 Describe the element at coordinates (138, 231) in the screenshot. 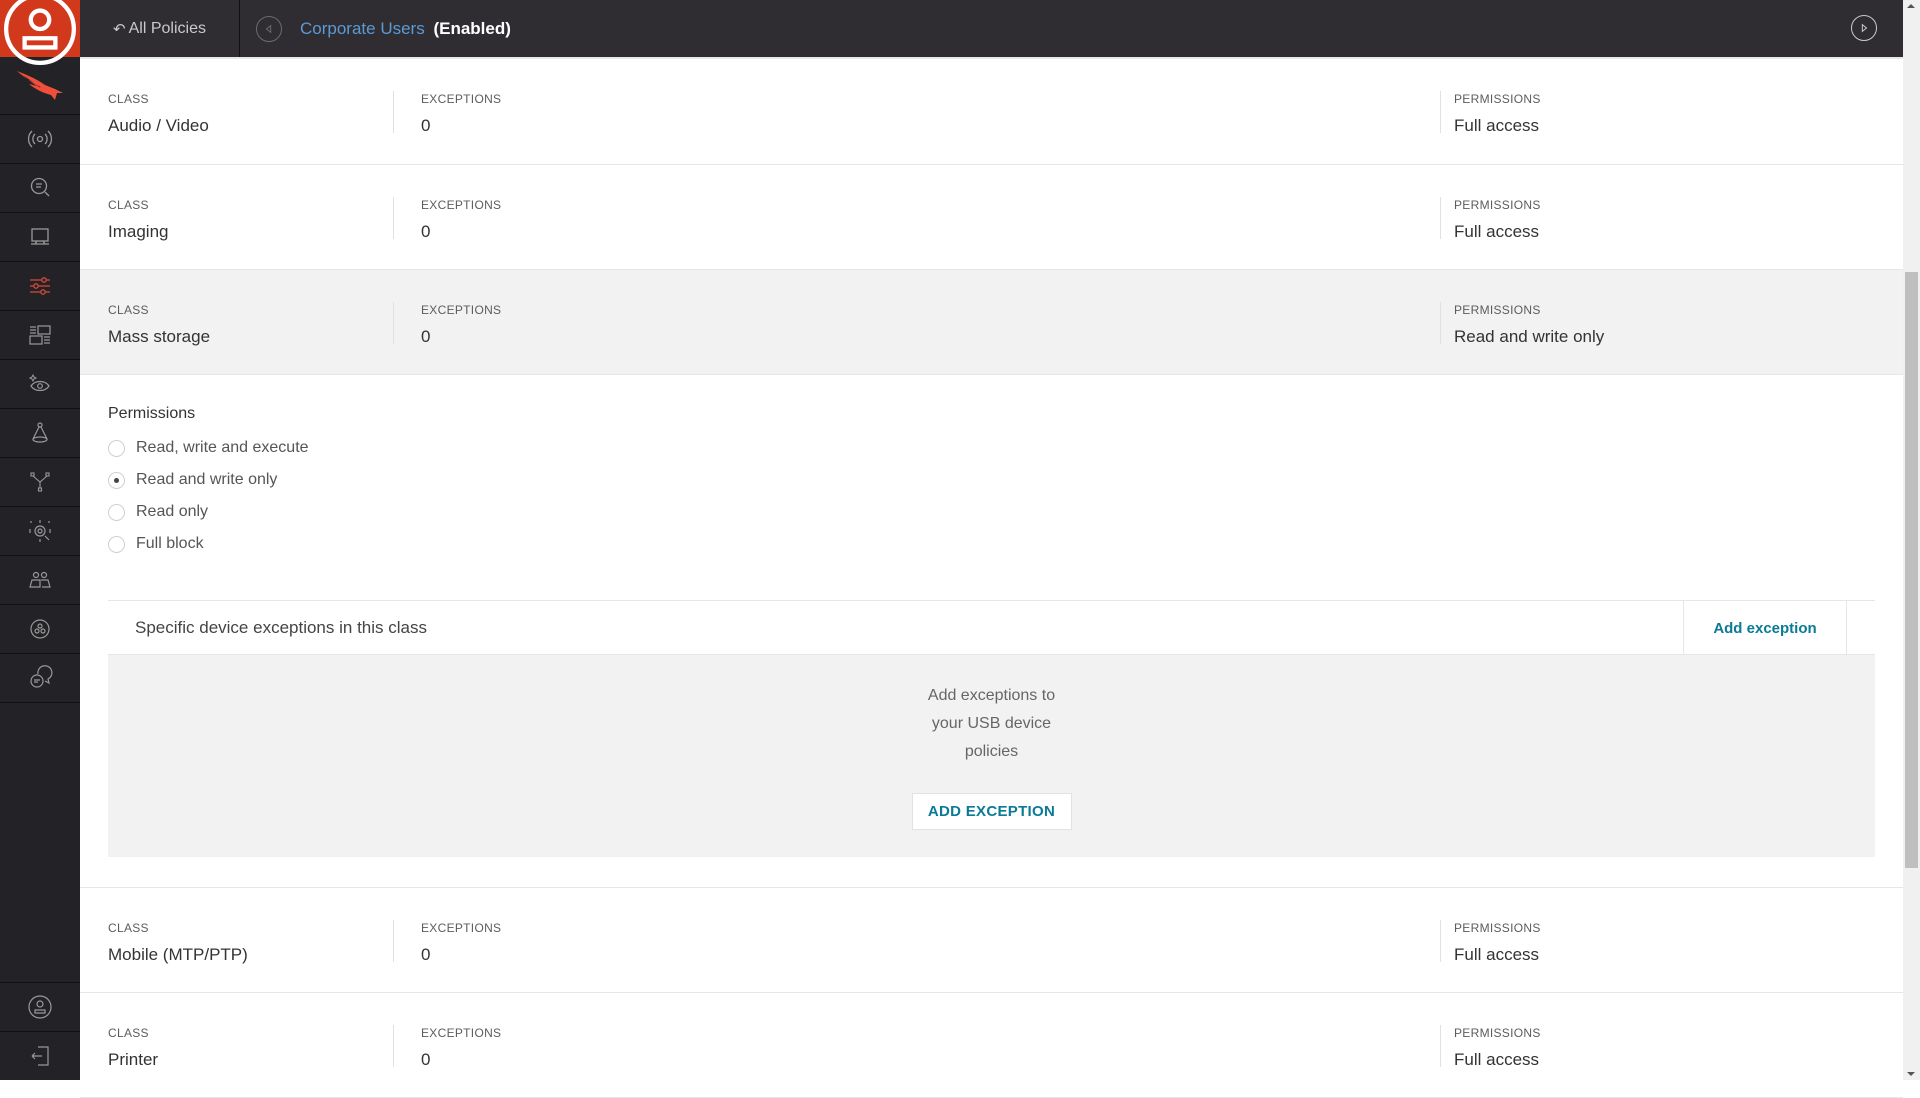

I see `class-value: Imaging` at that location.